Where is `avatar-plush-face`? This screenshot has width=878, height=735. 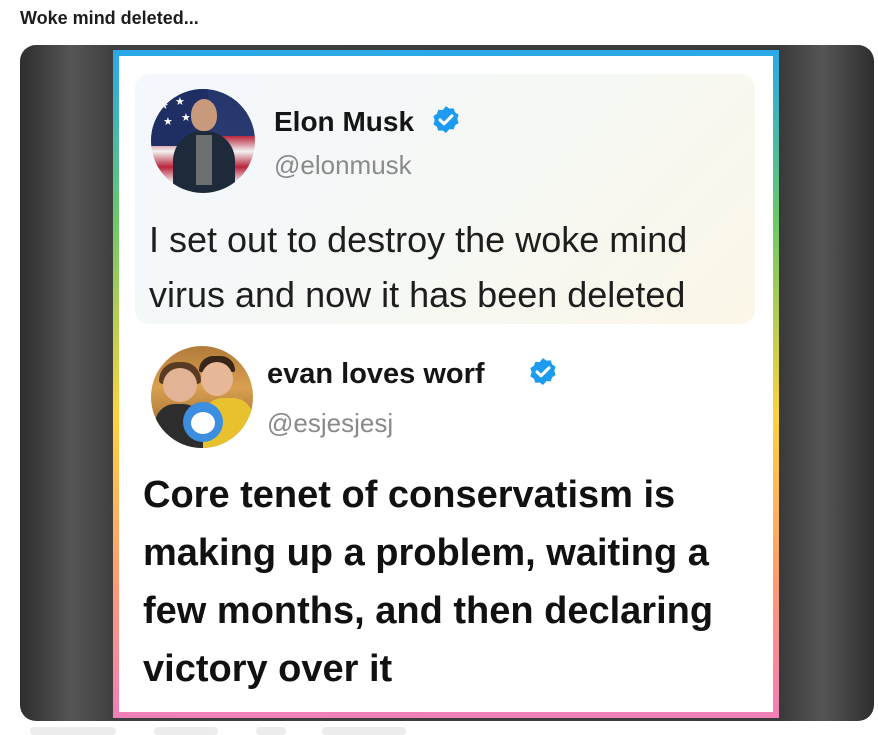 avatar-plush-face is located at coordinates (203, 423).